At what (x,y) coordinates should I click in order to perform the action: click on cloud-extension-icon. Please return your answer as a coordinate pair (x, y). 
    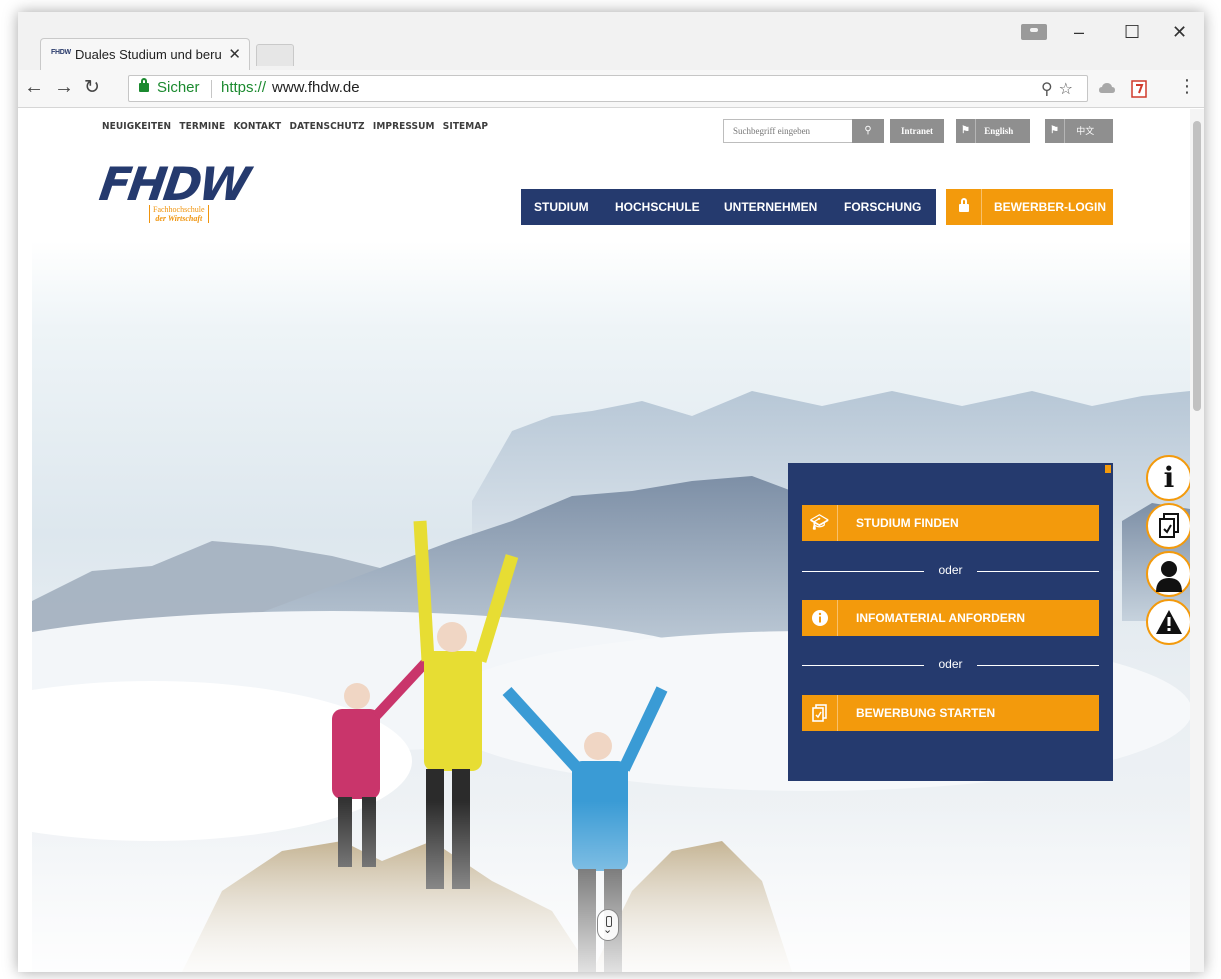
    Looking at the image, I should click on (1107, 89).